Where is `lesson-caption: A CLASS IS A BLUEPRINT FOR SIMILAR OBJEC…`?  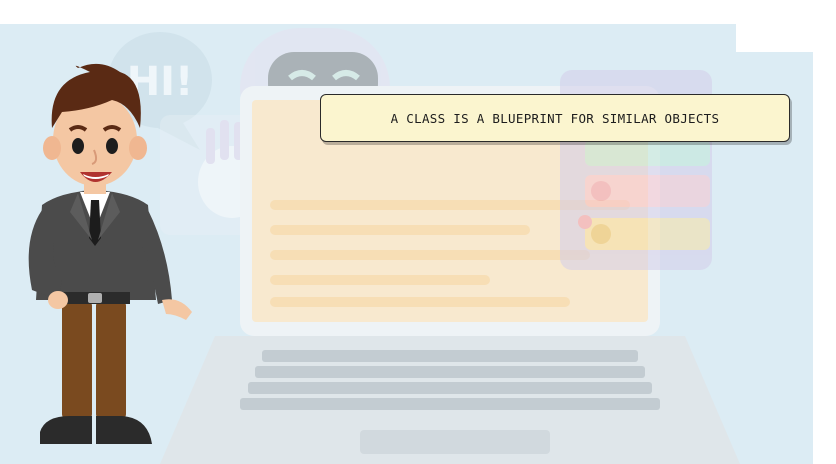 lesson-caption: A CLASS IS A BLUEPRINT FOR SIMILAR OBJEC… is located at coordinates (555, 118).